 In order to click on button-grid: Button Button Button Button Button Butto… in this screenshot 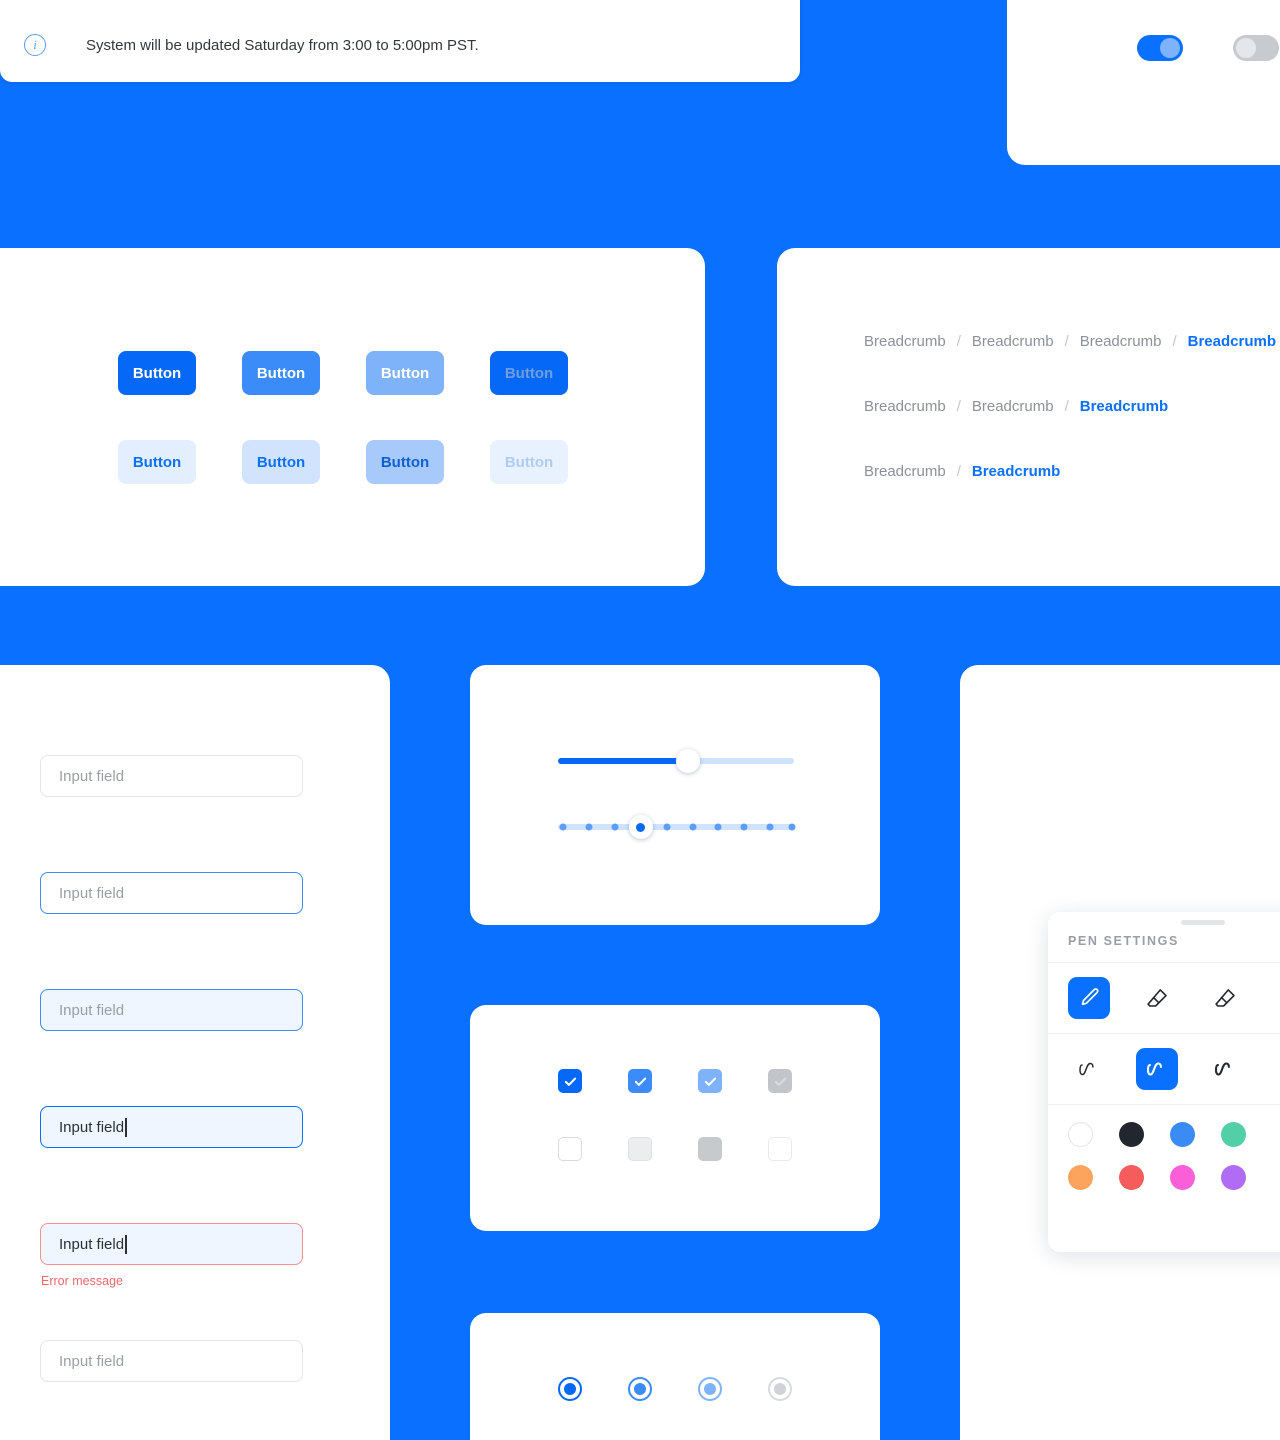, I will do `click(366, 417)`.